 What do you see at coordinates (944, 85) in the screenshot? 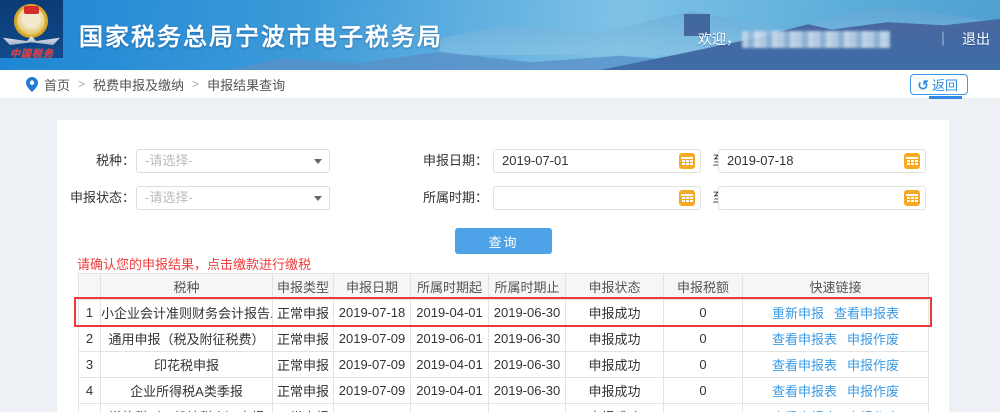
I see `back-button-label: 返回` at bounding box center [944, 85].